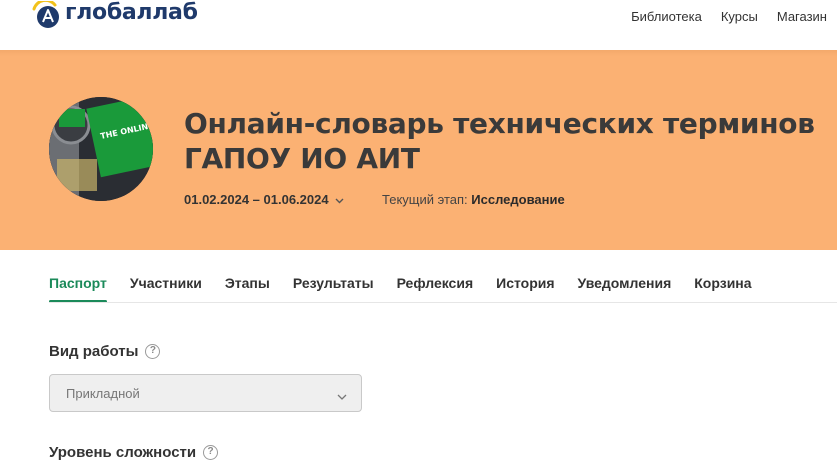 The width and height of the screenshot is (837, 460). What do you see at coordinates (94, 351) in the screenshot?
I see `work-type-label: Вид работы` at bounding box center [94, 351].